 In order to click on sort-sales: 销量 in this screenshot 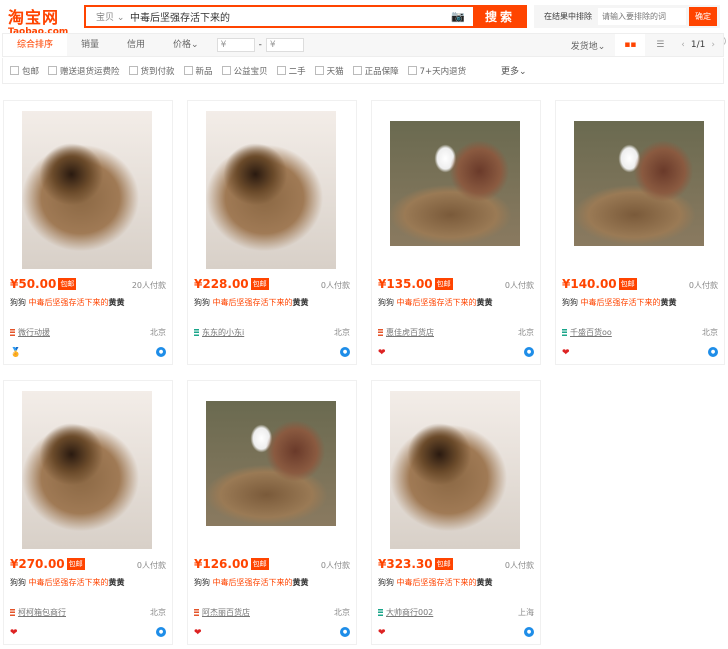, I will do `click(90, 45)`.